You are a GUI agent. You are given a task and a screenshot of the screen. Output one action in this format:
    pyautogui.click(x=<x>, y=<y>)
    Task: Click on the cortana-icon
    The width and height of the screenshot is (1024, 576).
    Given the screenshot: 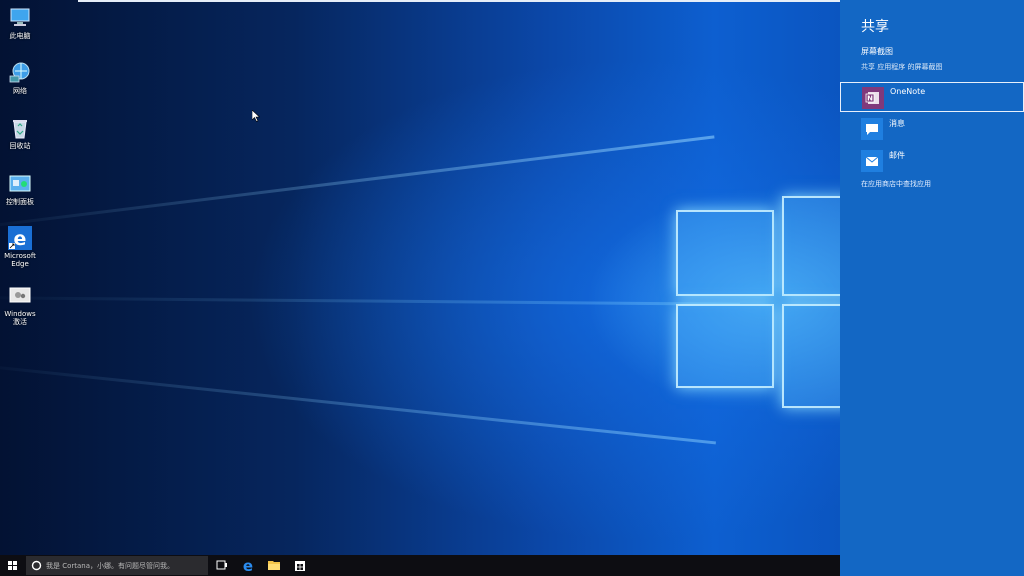 What is the action you would take?
    pyautogui.click(x=36, y=565)
    